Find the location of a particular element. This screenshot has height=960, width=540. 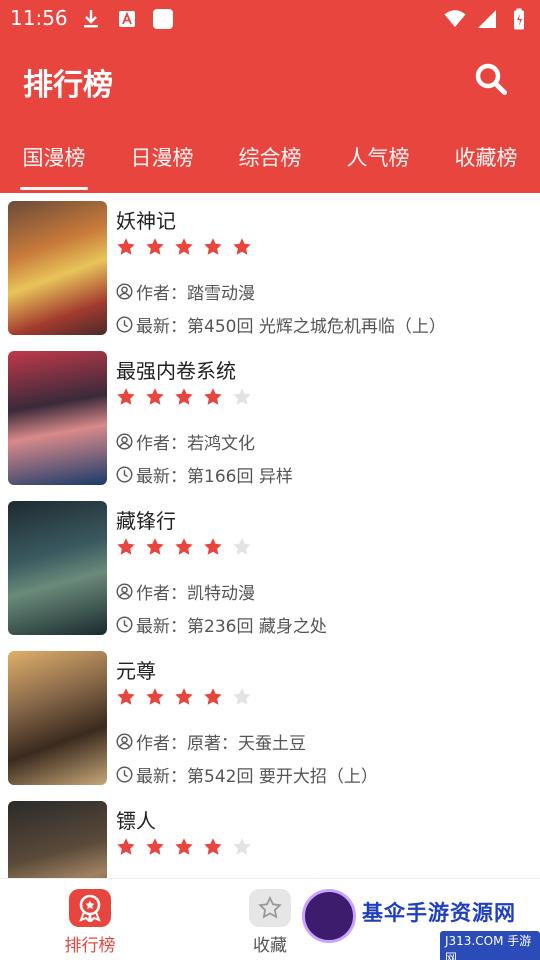

tab-label: 人气榜 is located at coordinates (378, 158).